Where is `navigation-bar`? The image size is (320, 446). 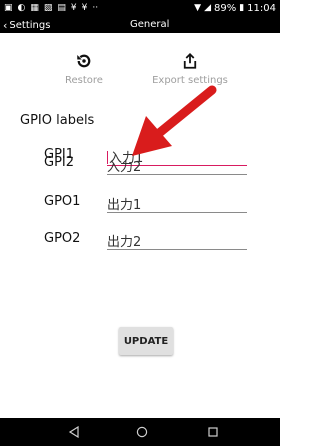
navigation-bar is located at coordinates (140, 432).